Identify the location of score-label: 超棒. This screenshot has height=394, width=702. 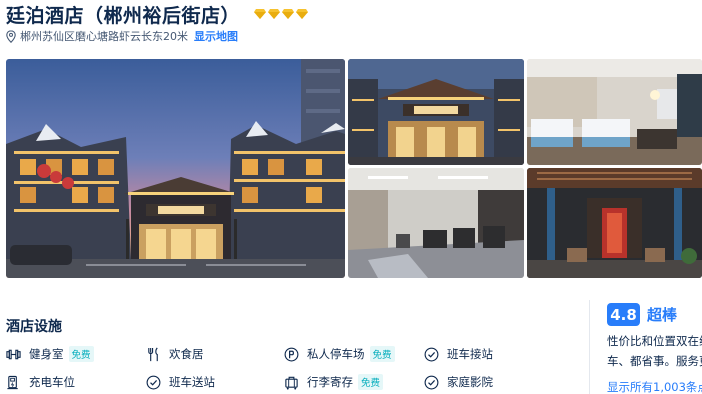
(662, 315).